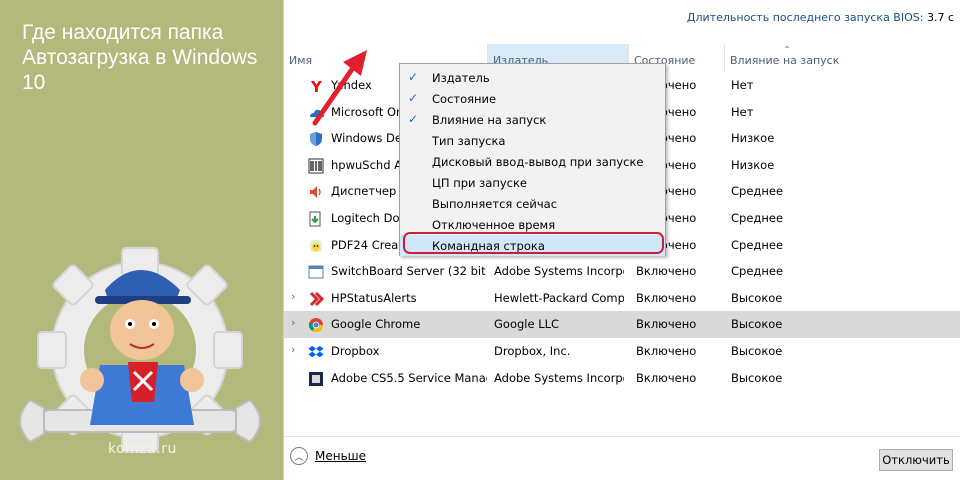  Describe the element at coordinates (299, 456) in the screenshot. I see `chevron-up-icon: ︿` at that location.